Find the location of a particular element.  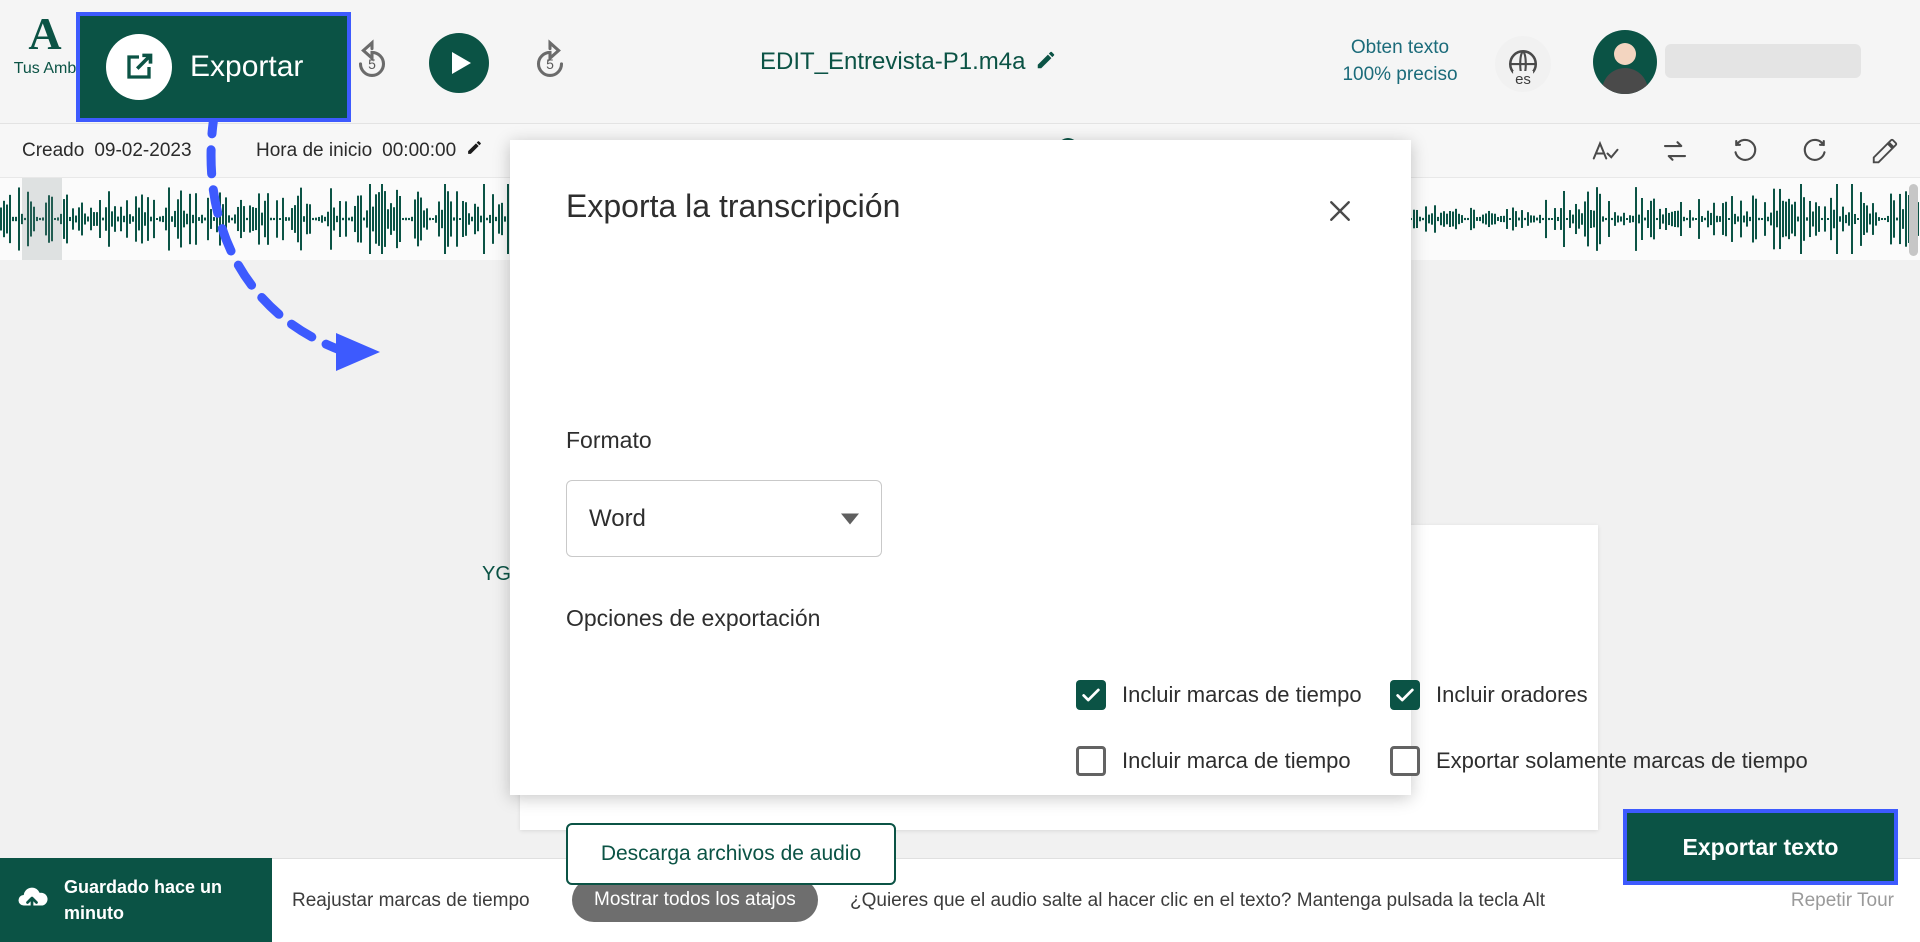

redo-icon is located at coordinates (1815, 151).